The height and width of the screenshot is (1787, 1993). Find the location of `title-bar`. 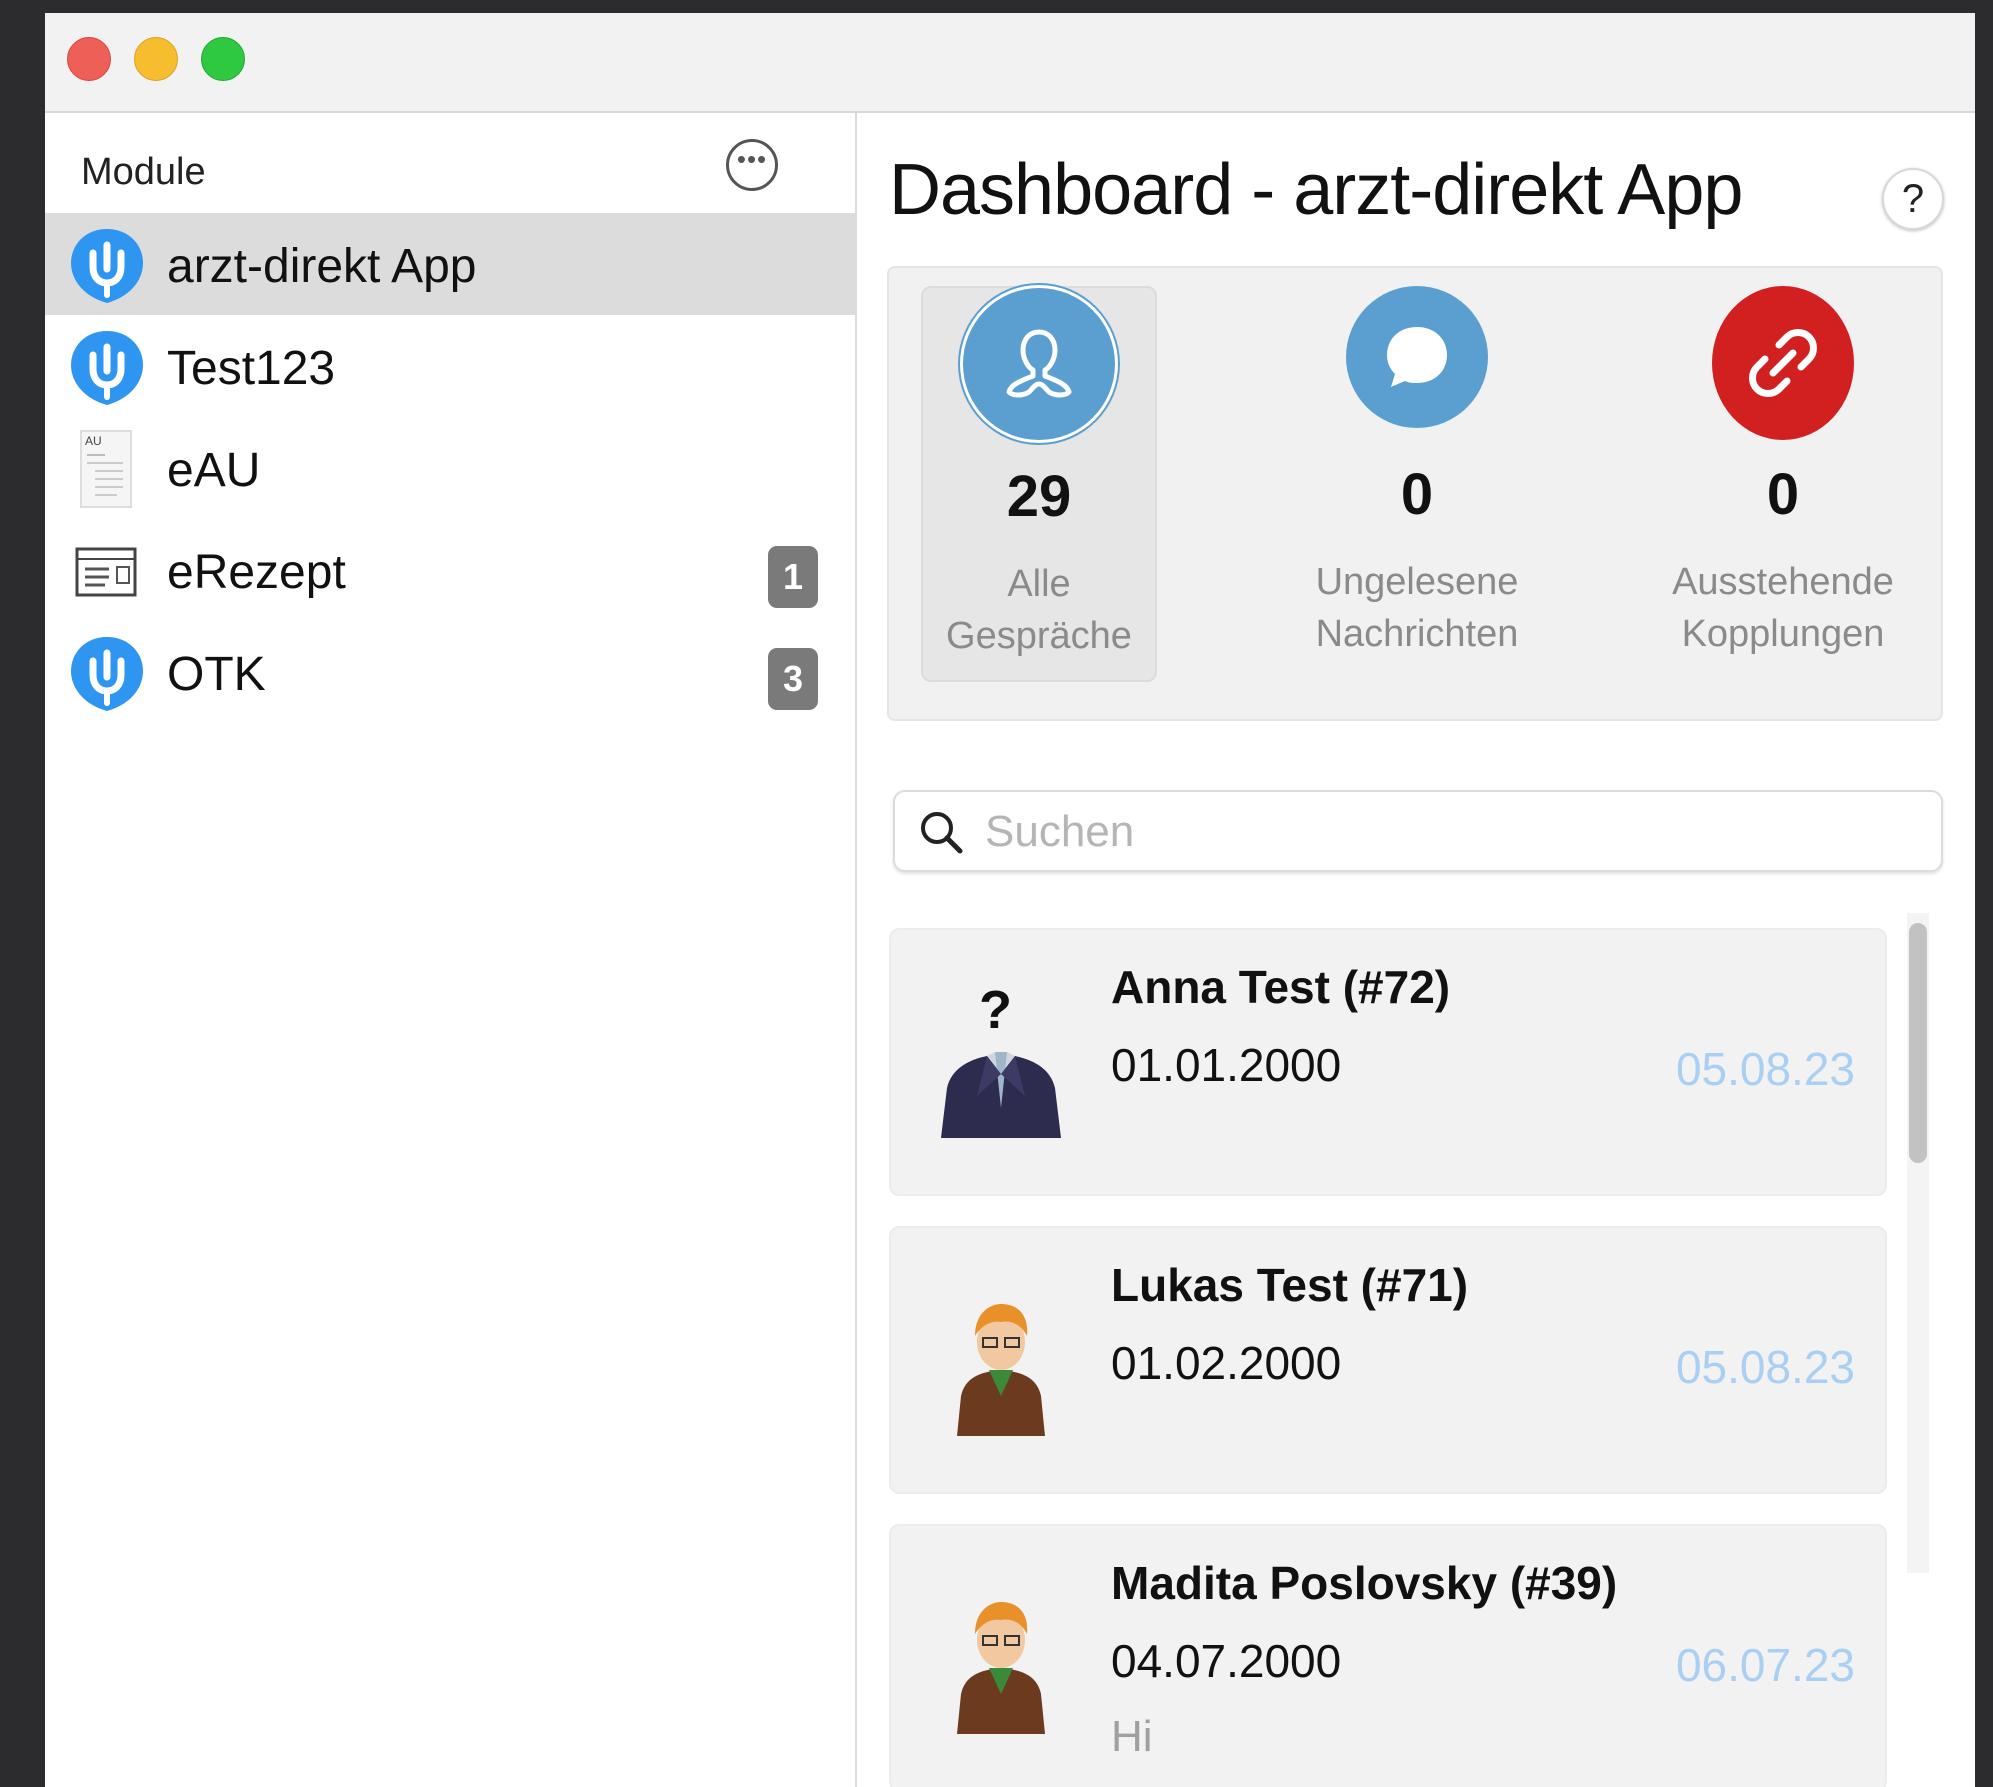

title-bar is located at coordinates (1010, 63).